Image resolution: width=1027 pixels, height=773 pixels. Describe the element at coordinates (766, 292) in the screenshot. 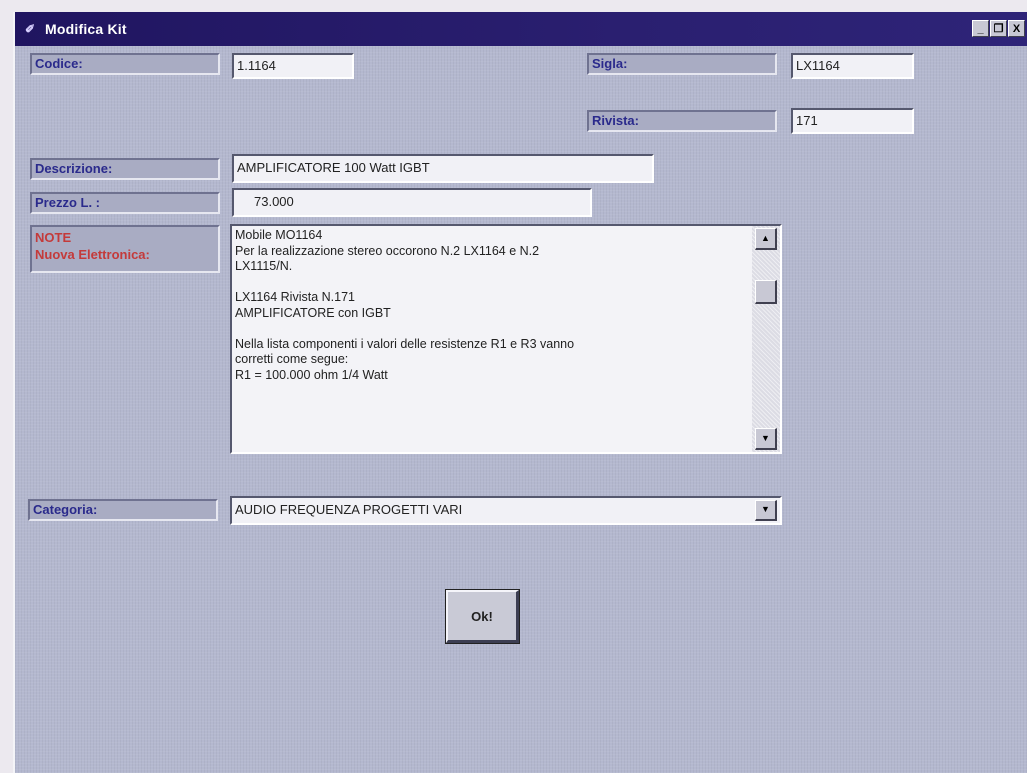

I see `scrollbar-thumb` at that location.